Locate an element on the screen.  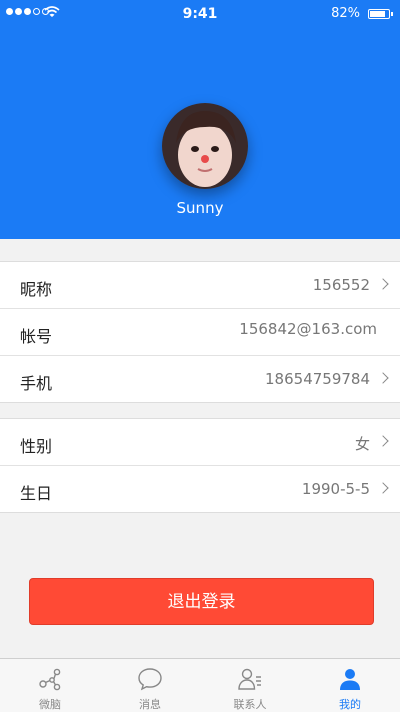
share-icon is located at coordinates (50, 679).